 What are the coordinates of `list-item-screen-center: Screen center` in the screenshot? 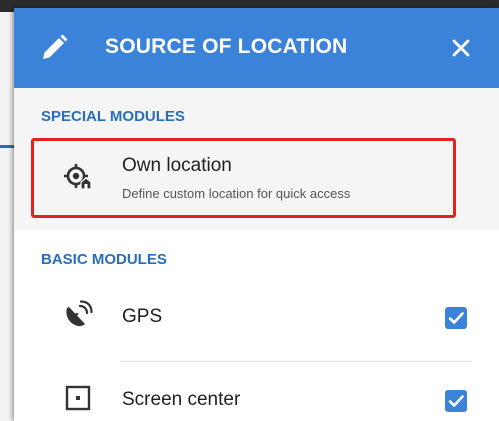 It's located at (256, 393).